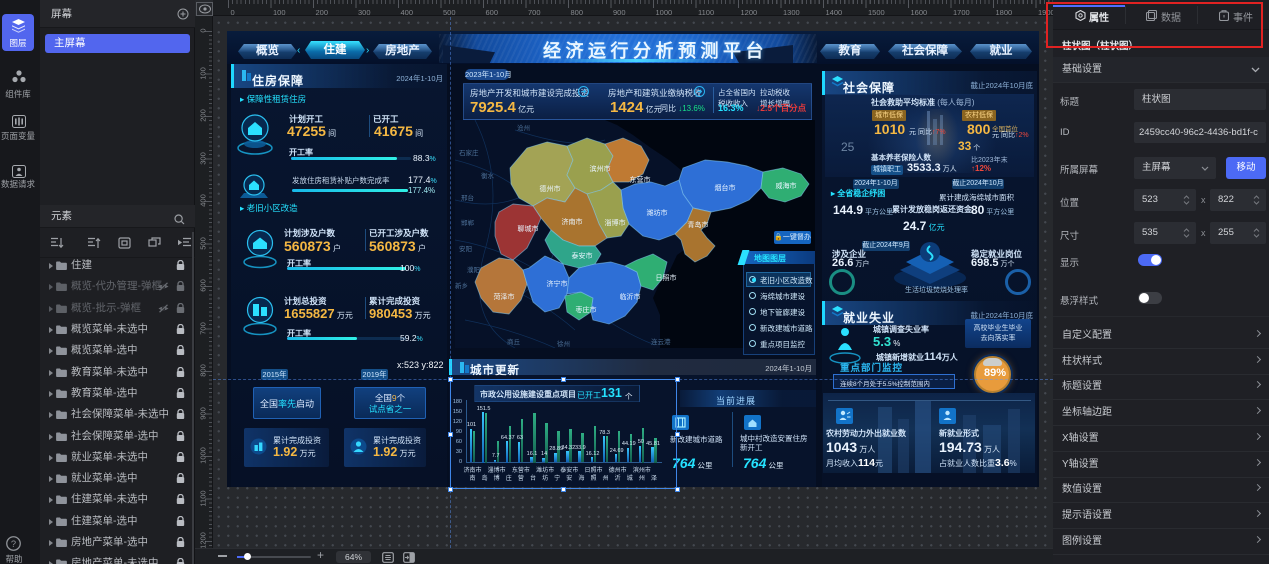  What do you see at coordinates (473, 269) in the screenshot?
I see `svg-text: 濮阳` at bounding box center [473, 269].